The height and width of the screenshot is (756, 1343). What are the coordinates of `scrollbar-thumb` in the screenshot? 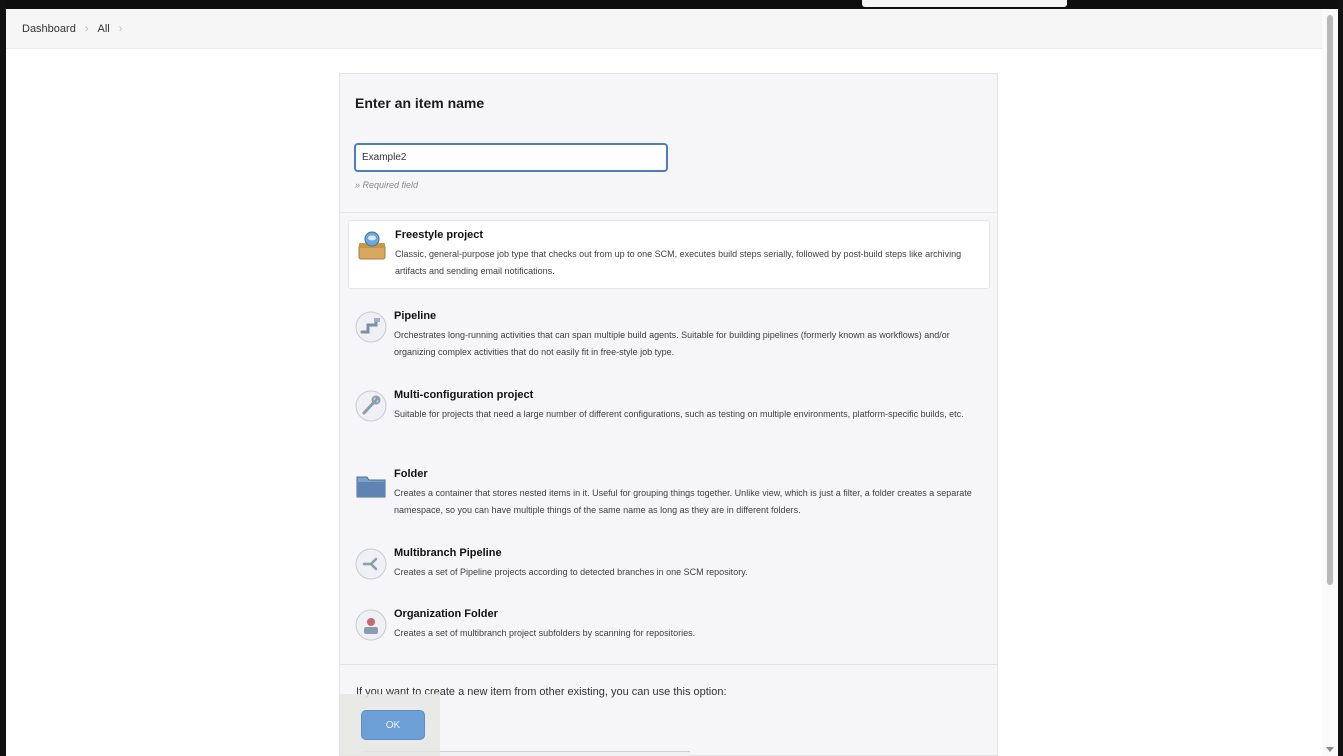 It's located at (1330, 300).